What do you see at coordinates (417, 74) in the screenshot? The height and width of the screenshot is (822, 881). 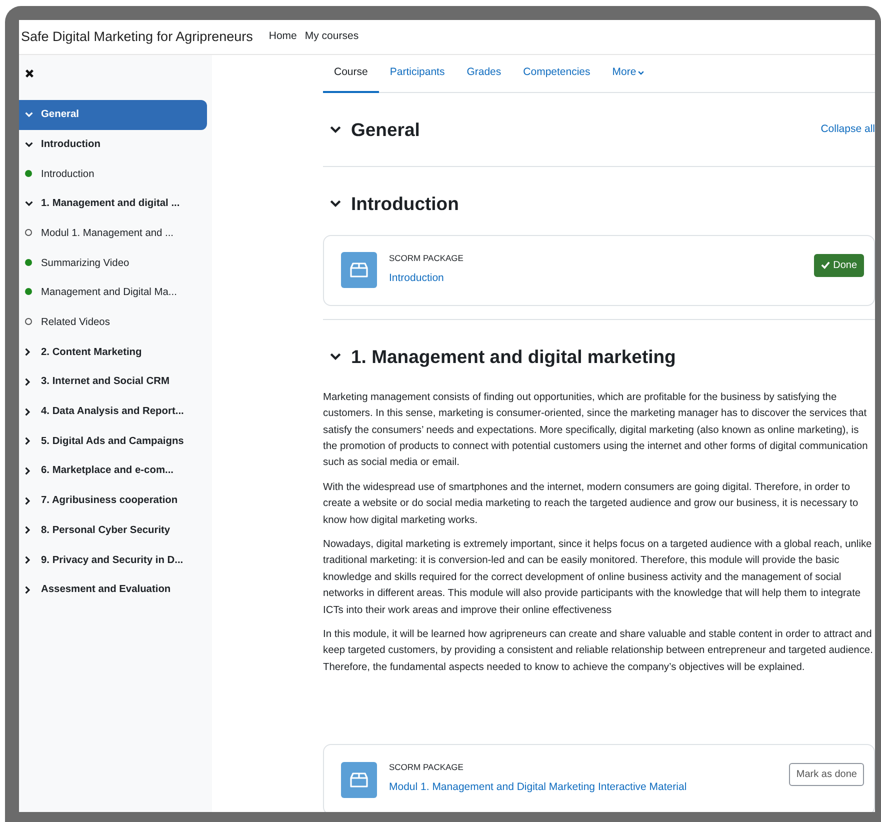 I see `tab: Participants` at bounding box center [417, 74].